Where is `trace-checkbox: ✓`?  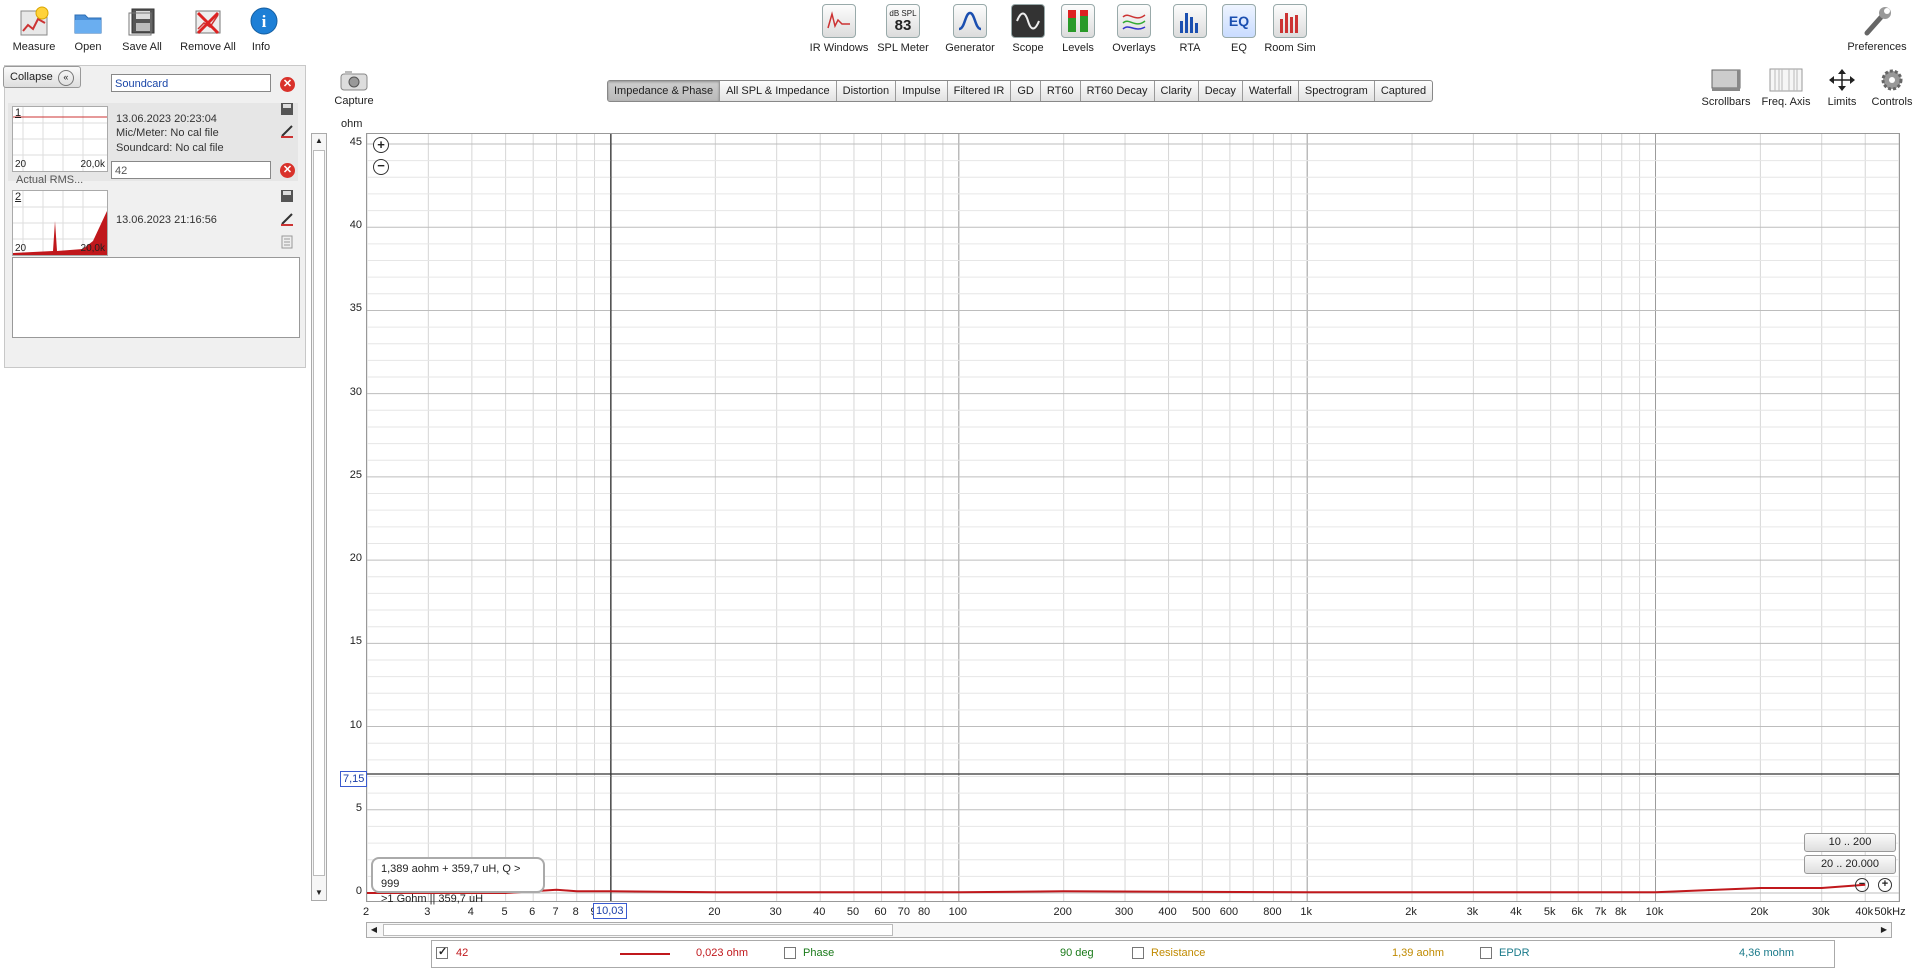 trace-checkbox: ✓ is located at coordinates (442, 952).